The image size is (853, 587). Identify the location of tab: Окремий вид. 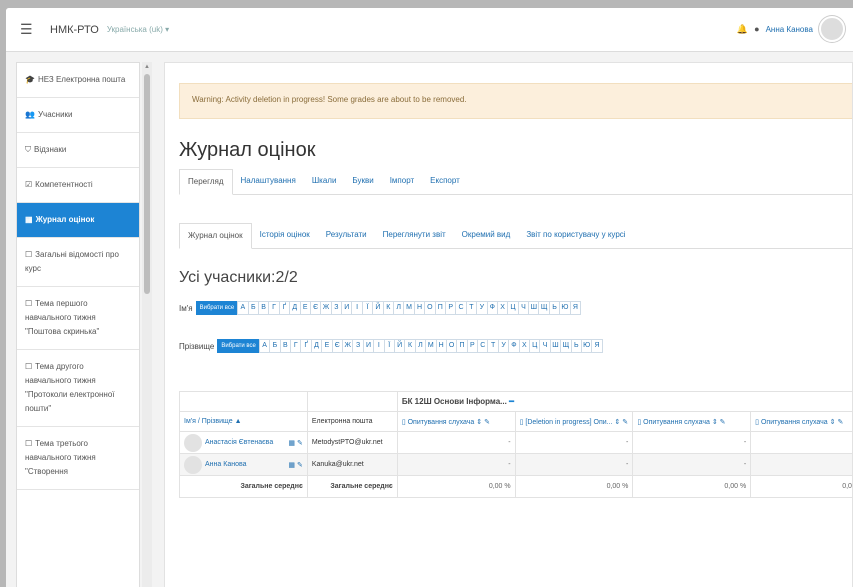
(486, 235).